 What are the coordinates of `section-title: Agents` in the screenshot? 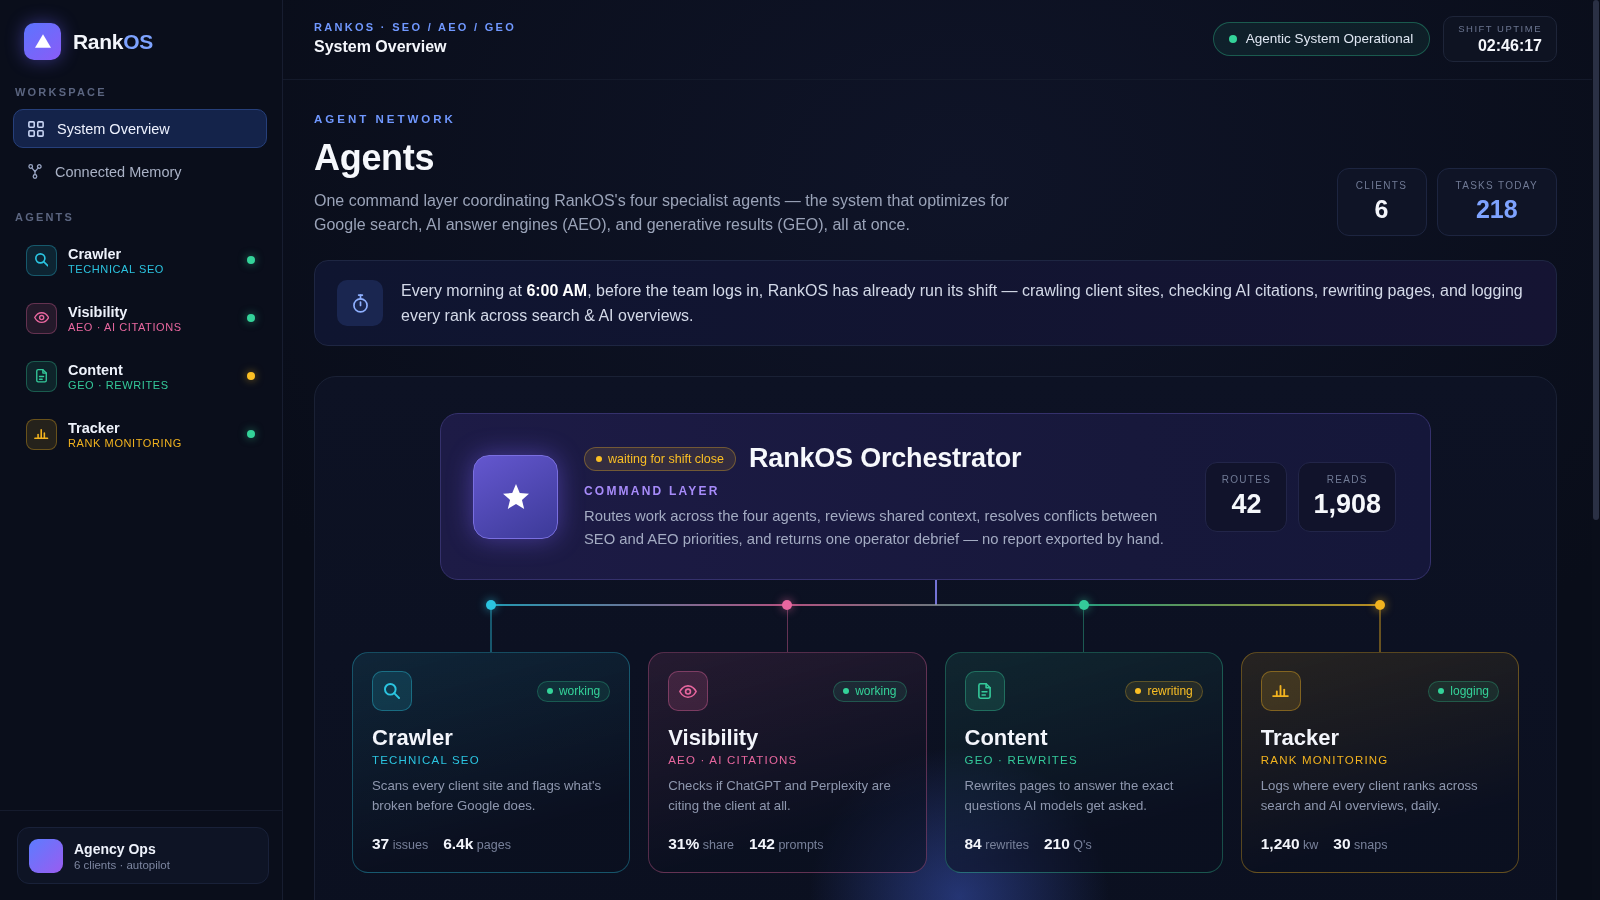 It's located at (375, 158).